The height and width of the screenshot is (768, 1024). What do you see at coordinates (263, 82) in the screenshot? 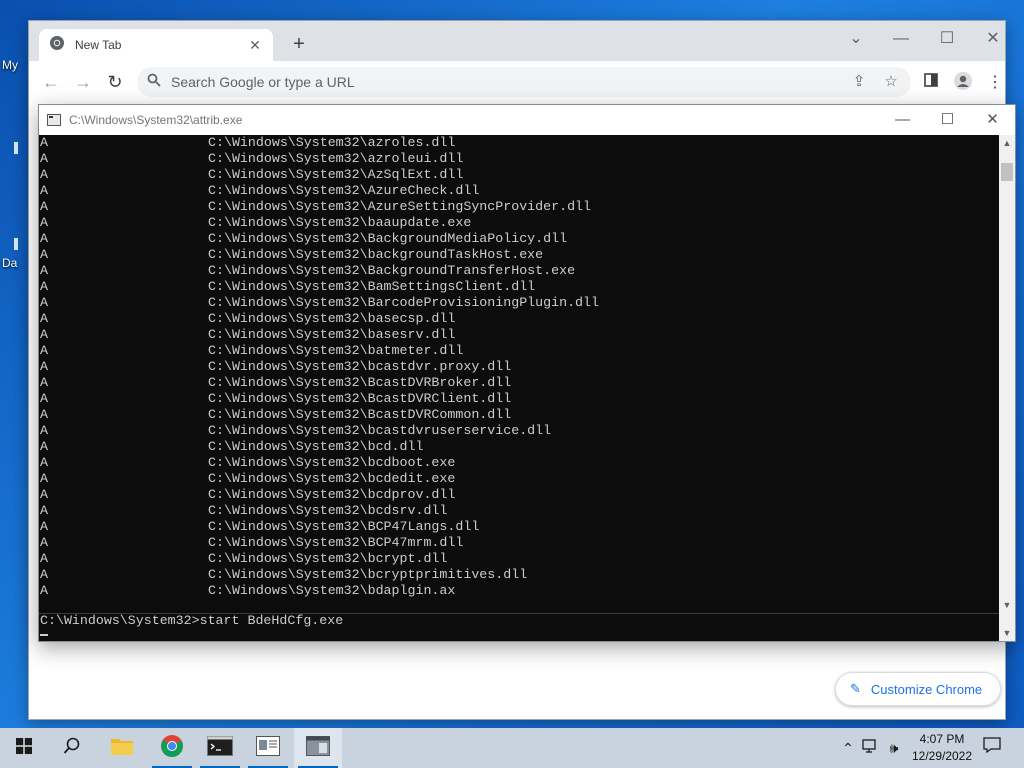
I see `omnibox-placeholder: Search Google or type a URL` at bounding box center [263, 82].